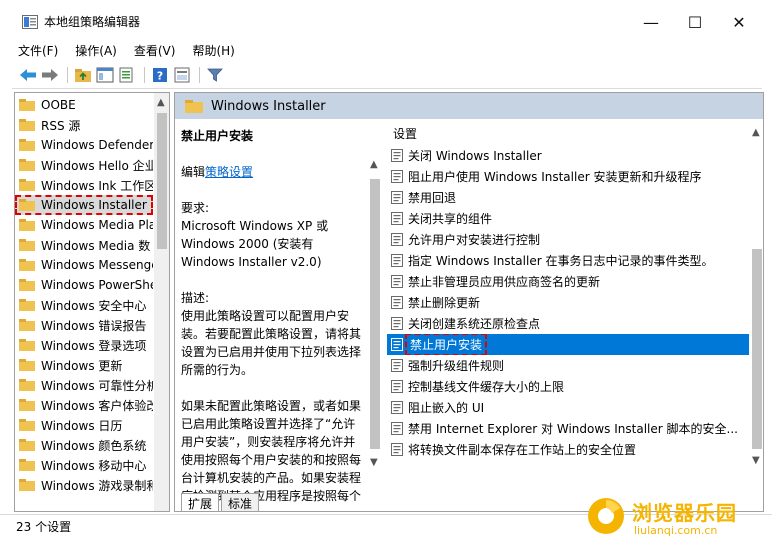  I want to click on properties-icon, so click(182, 75).